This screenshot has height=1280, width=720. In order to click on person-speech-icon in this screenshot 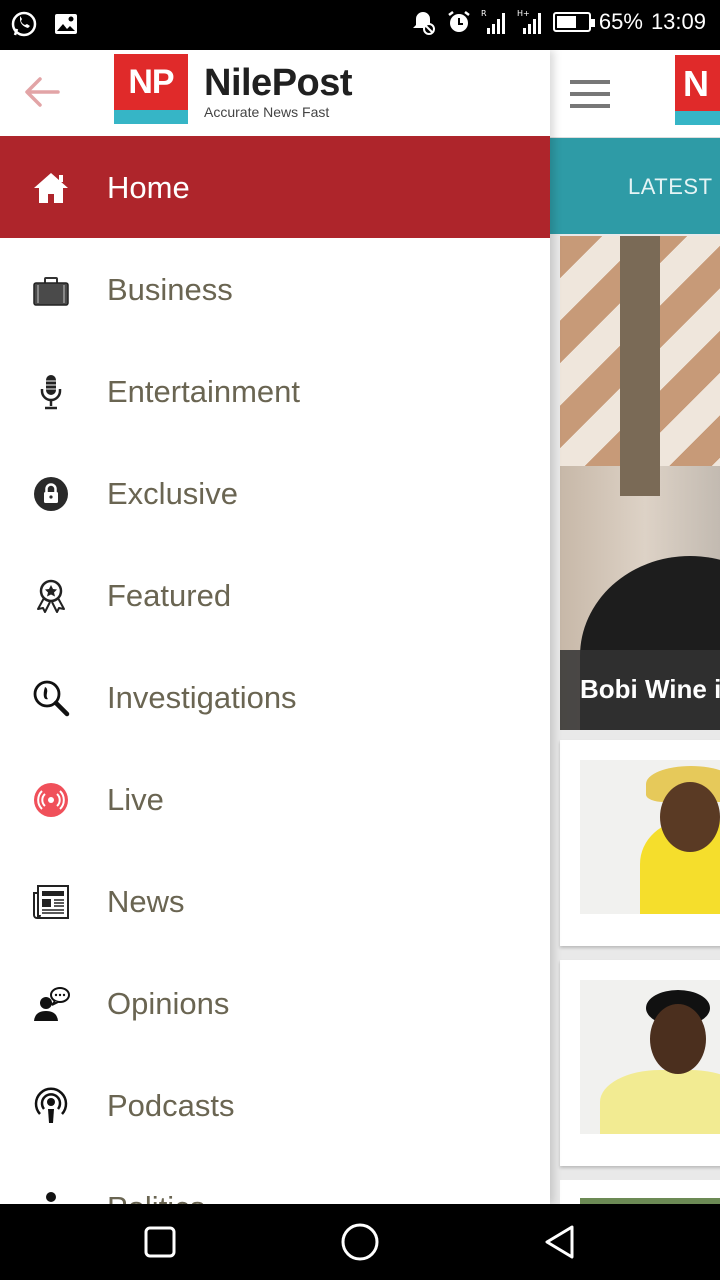, I will do `click(51, 1004)`.